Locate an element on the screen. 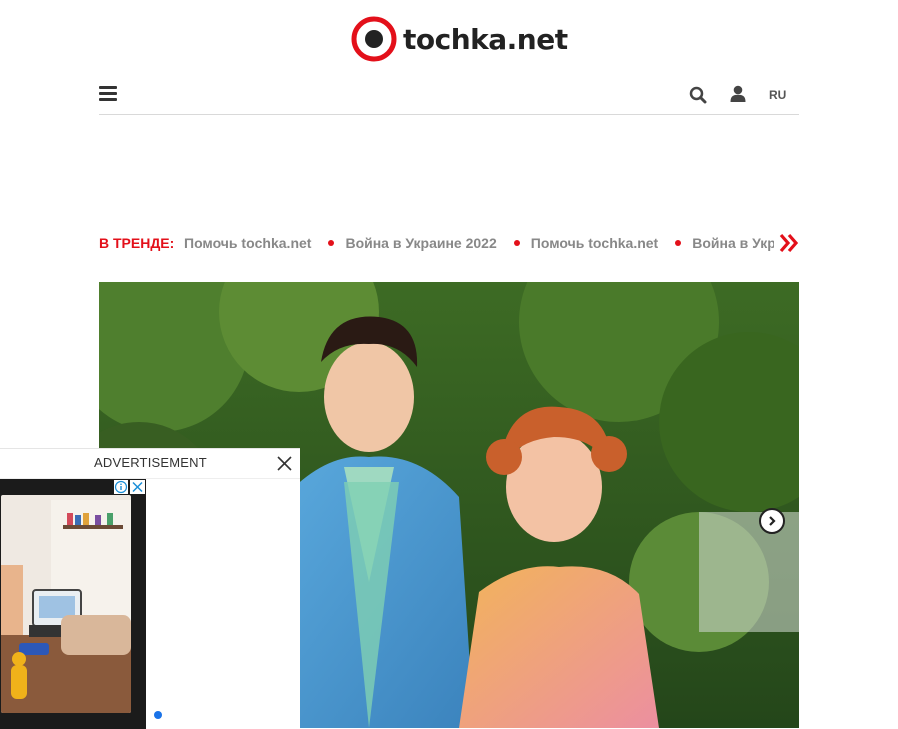 This screenshot has height=729, width=898. info-icon is located at coordinates (121, 487).